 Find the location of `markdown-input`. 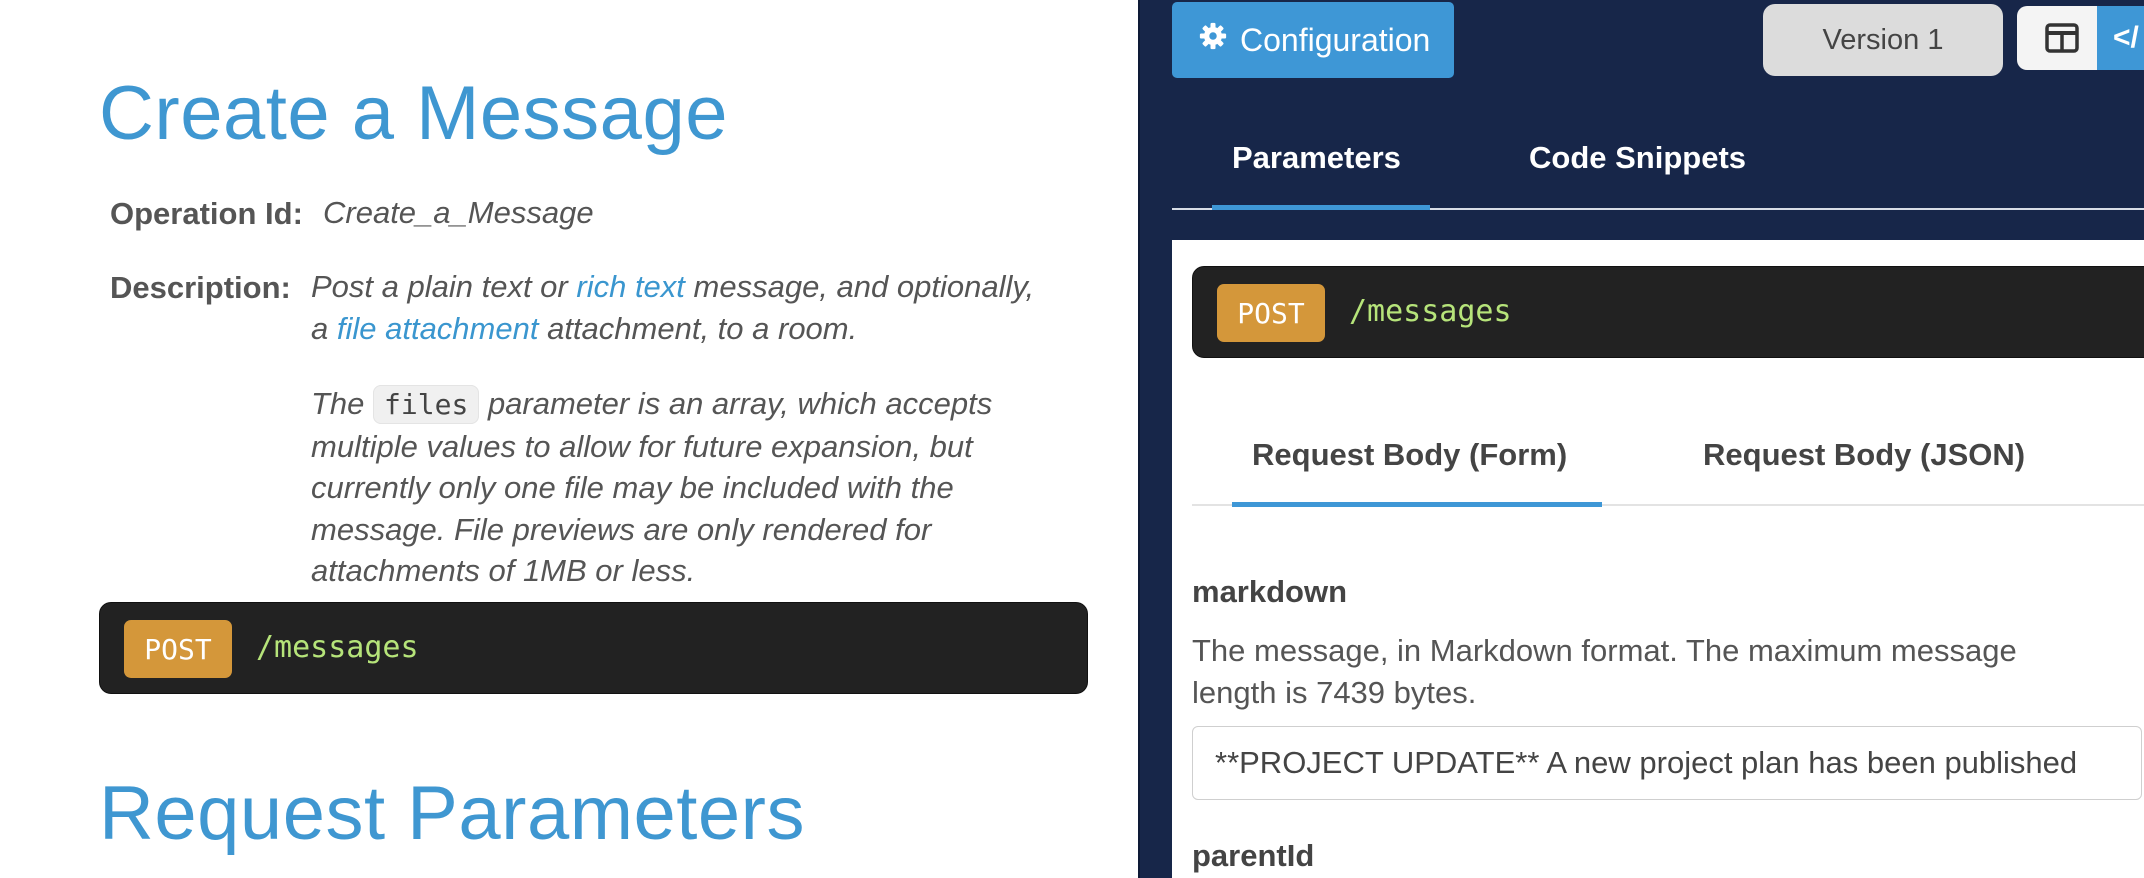

markdown-input is located at coordinates (1667, 763).